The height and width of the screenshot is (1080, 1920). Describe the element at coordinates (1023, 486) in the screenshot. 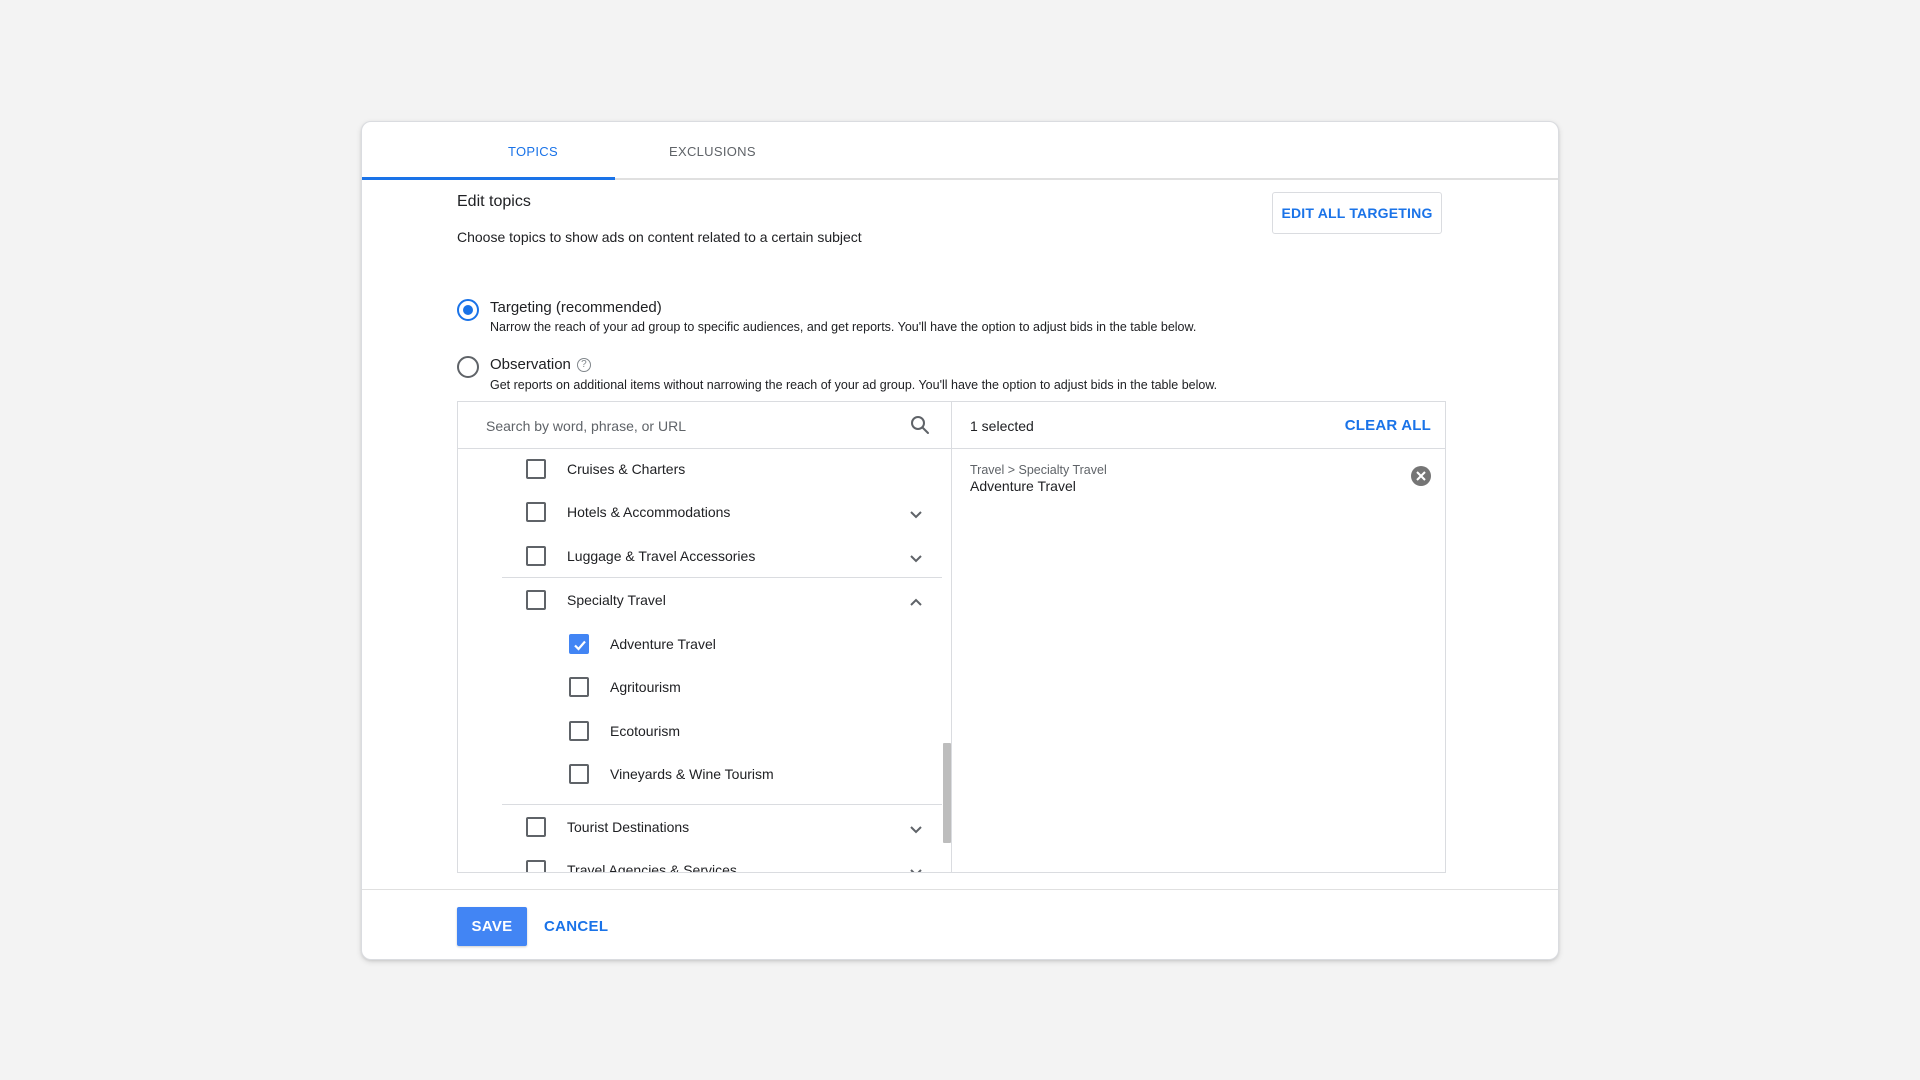

I see `selected-item-name: Adventure Travel` at that location.